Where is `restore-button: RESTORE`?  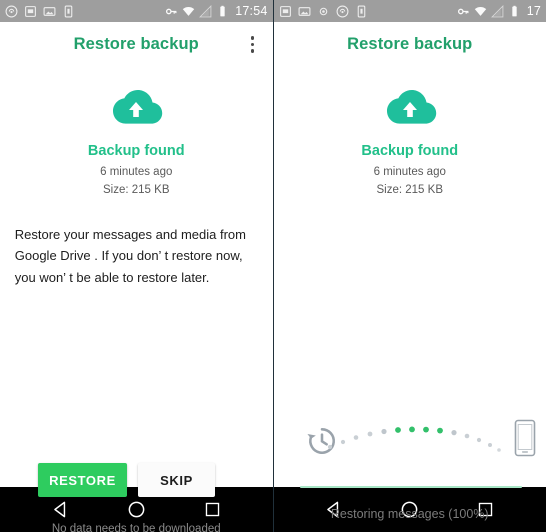
restore-button: RESTORE is located at coordinates (82, 480).